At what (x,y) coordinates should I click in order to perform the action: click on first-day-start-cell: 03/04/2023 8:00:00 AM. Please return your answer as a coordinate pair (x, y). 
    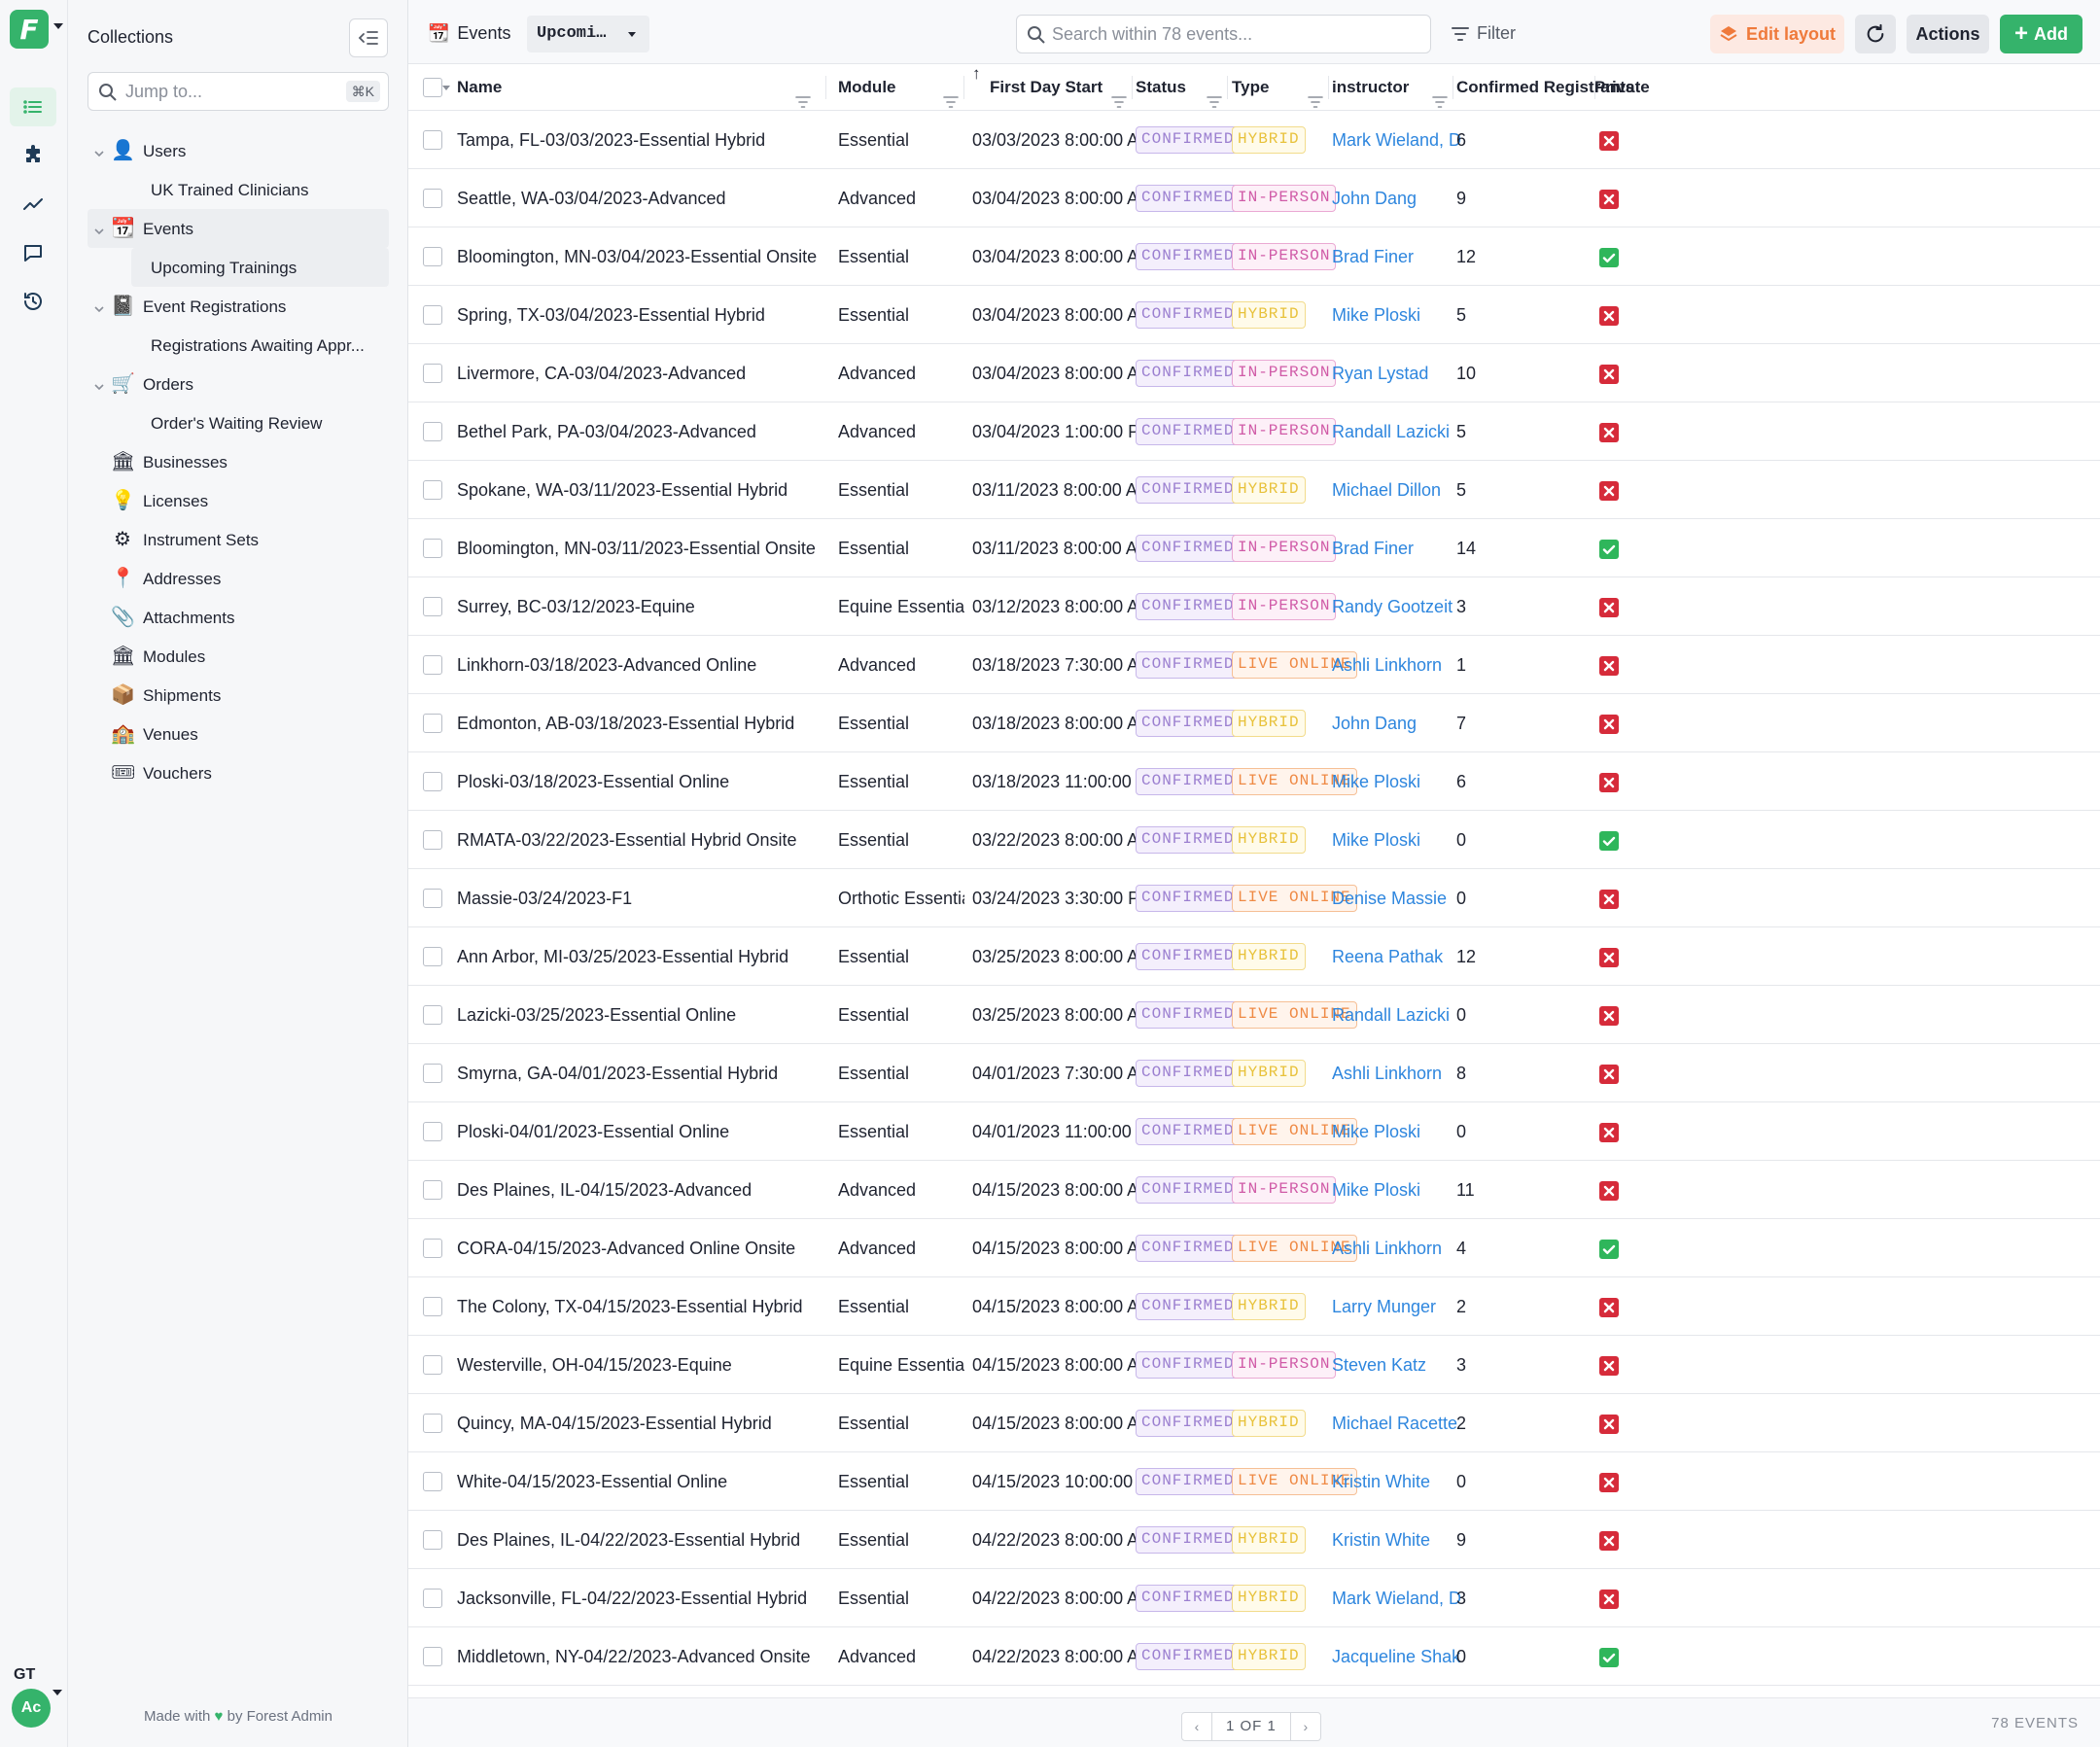
    Looking at the image, I should click on (1055, 198).